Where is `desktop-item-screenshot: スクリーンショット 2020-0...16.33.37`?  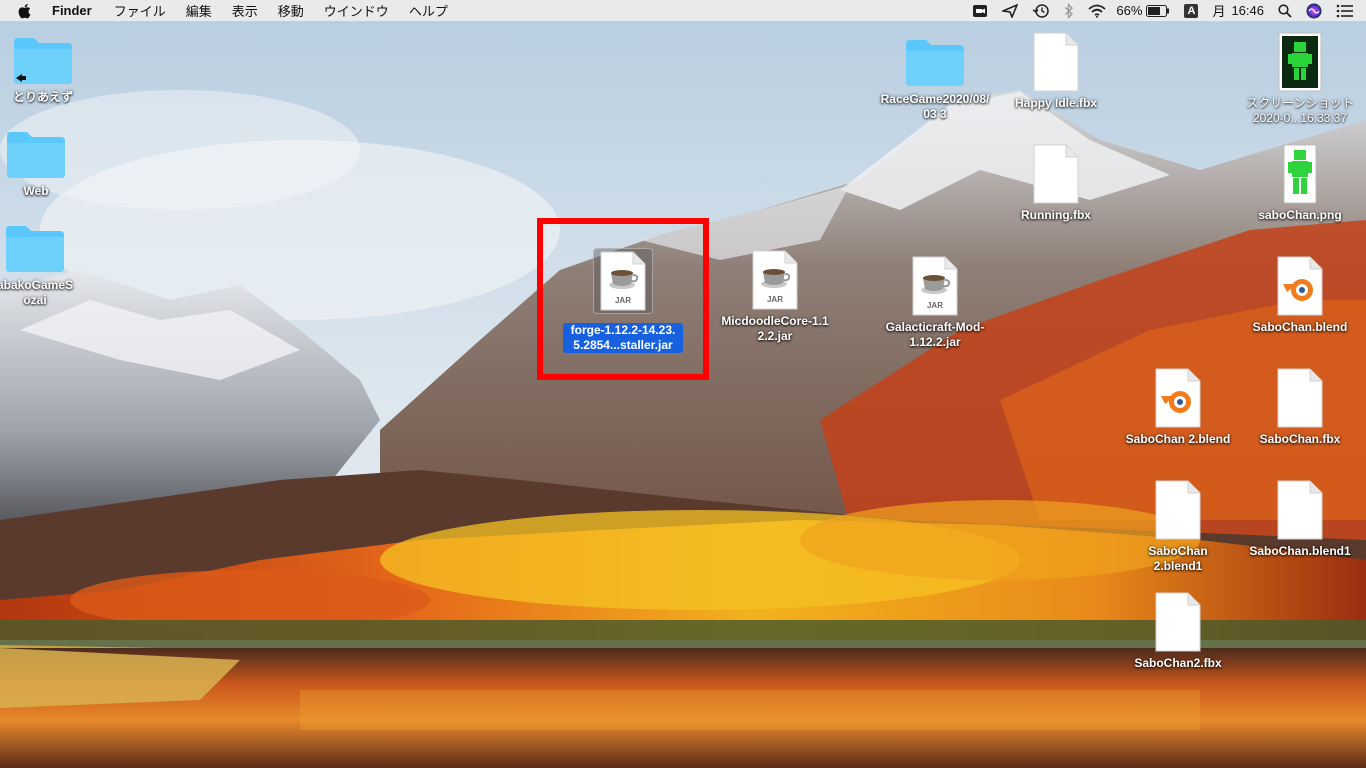
desktop-item-screenshot: スクリーンショット 2020-0...16.33.37 is located at coordinates (1300, 79).